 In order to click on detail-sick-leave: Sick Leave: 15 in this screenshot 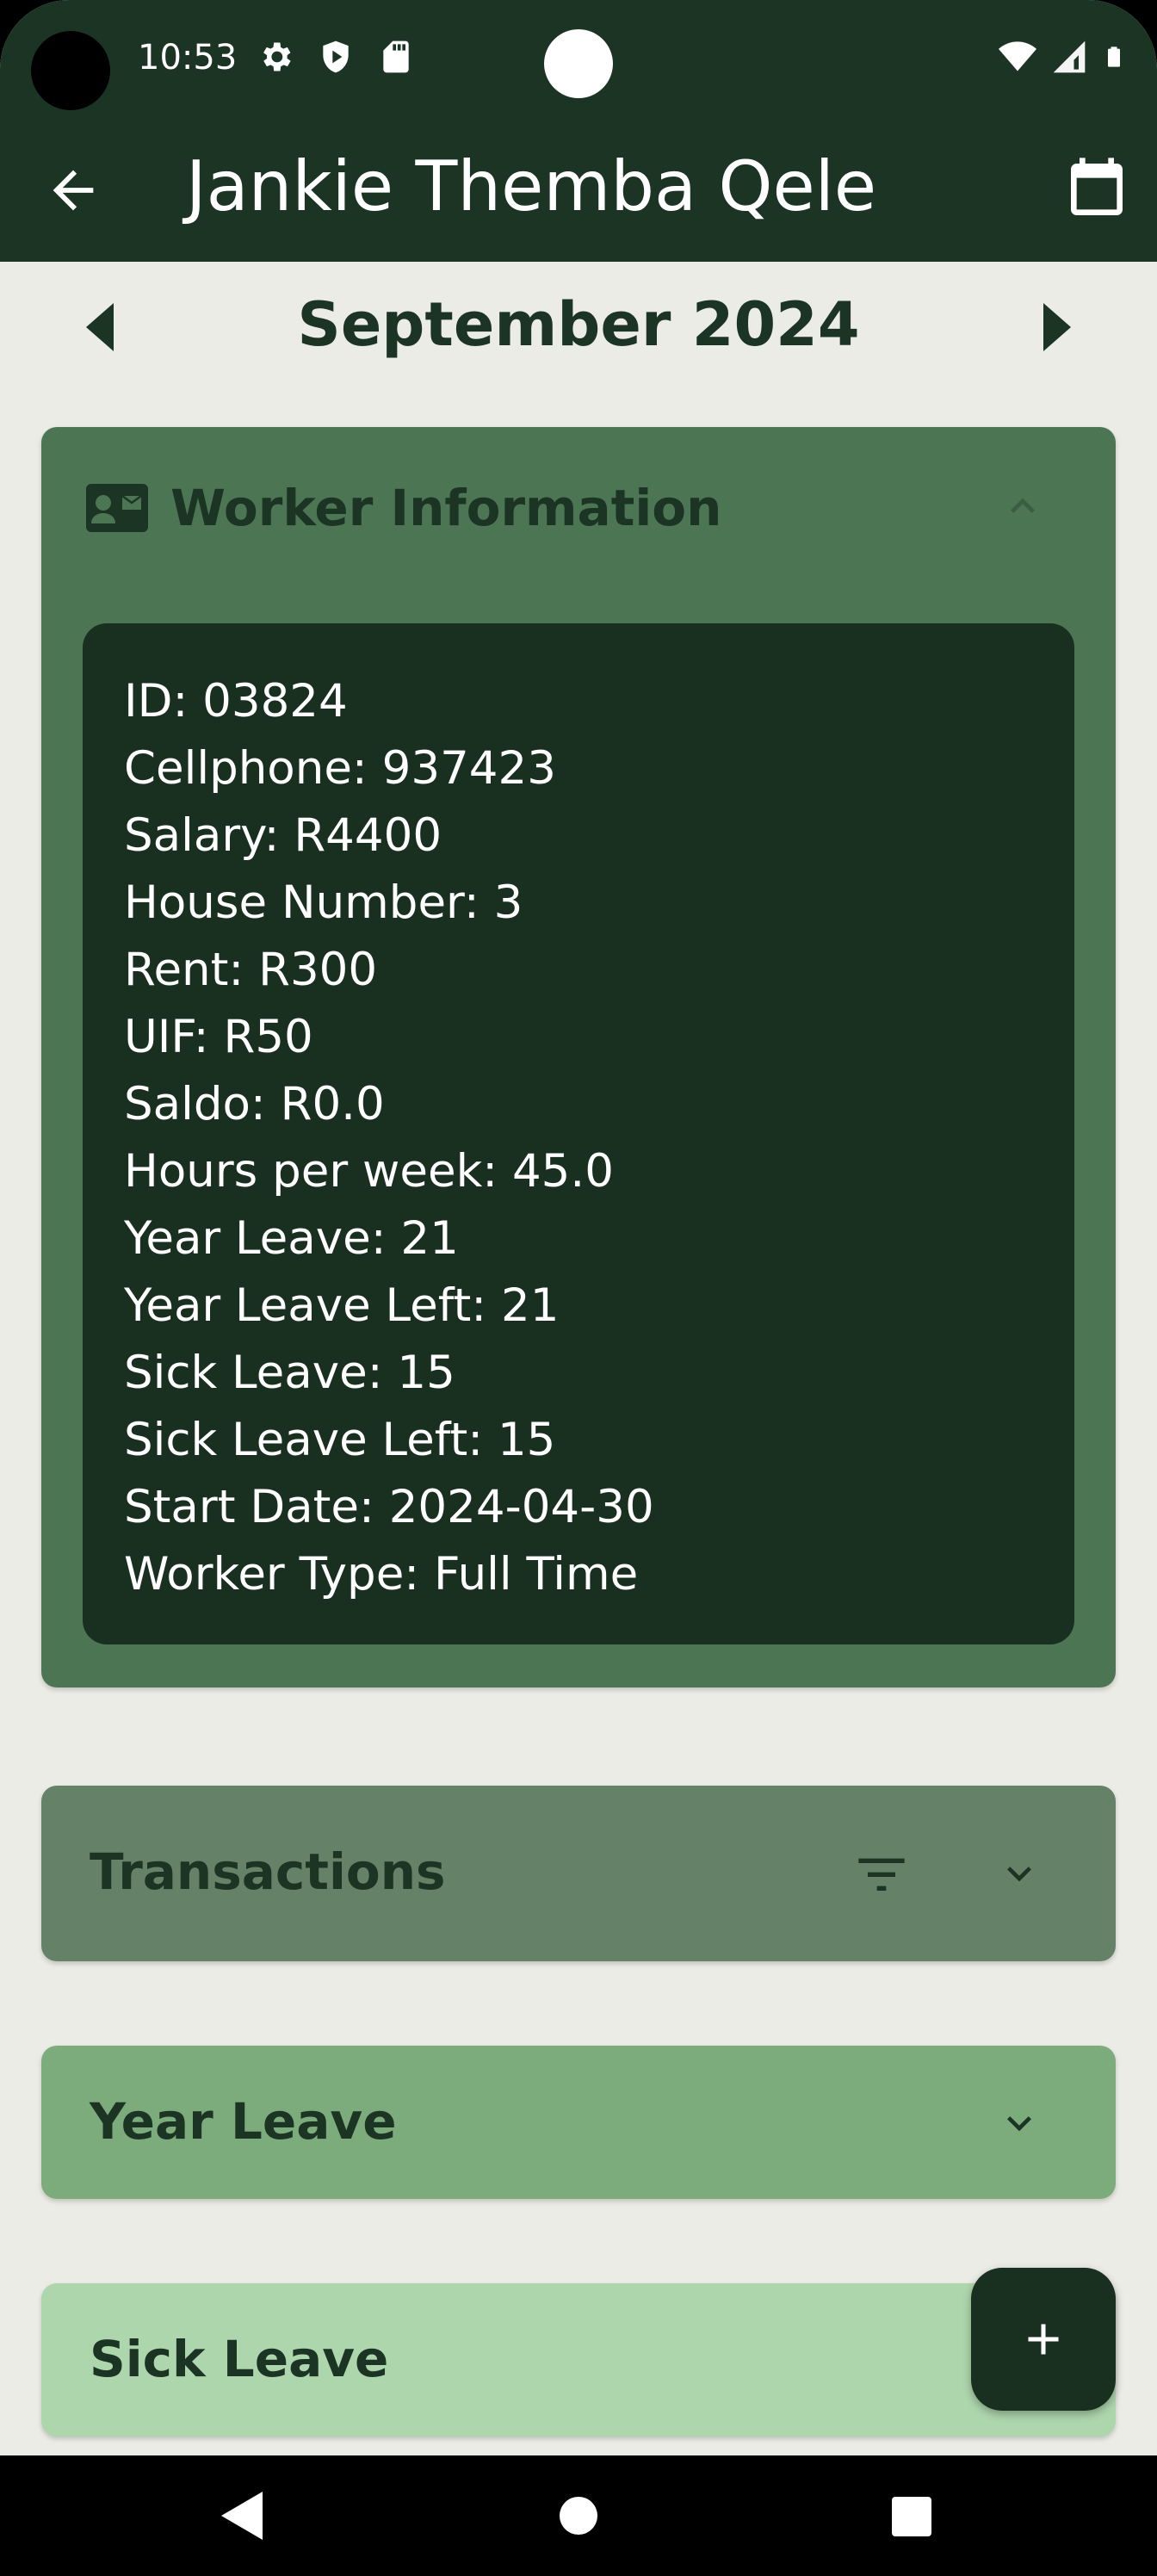, I will do `click(289, 1373)`.